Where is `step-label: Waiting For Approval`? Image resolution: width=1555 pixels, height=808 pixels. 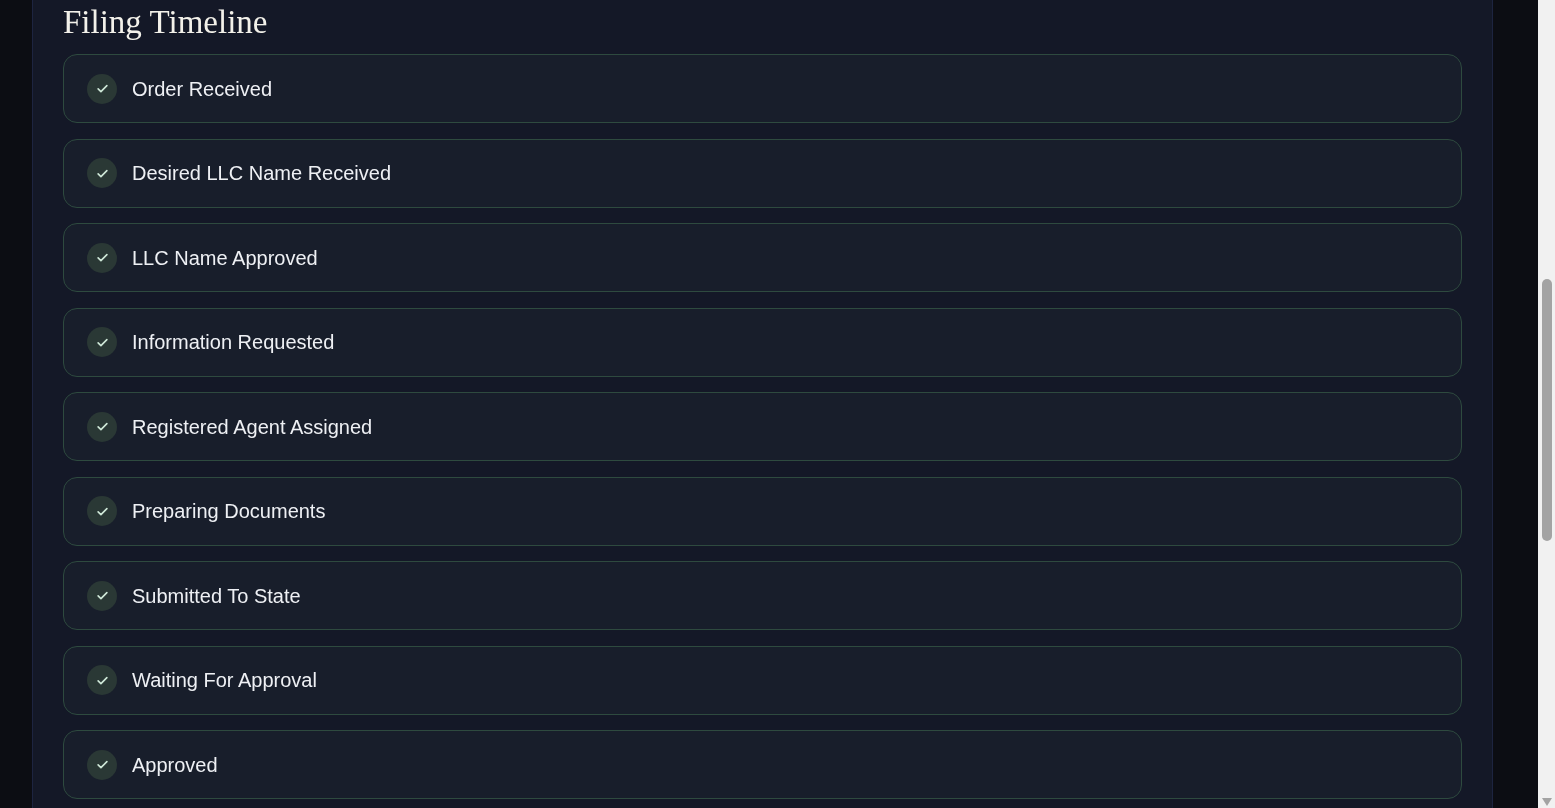
step-label: Waiting For Approval is located at coordinates (224, 680).